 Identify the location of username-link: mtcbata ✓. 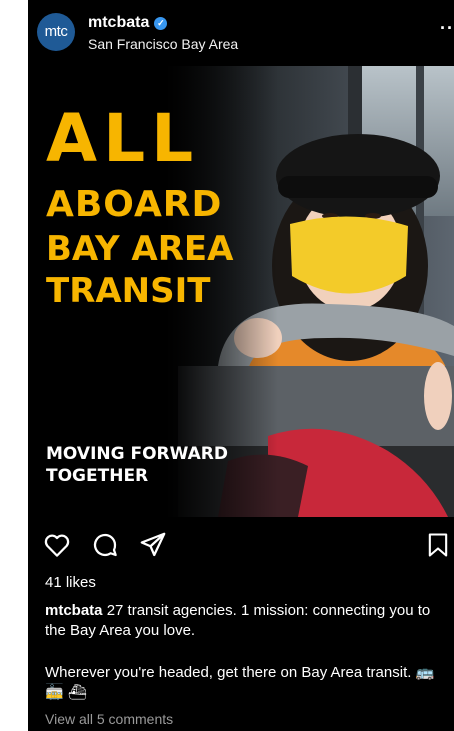
(128, 23).